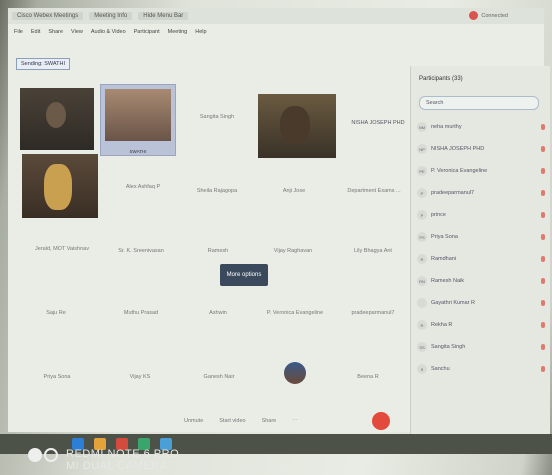 Image resolution: width=552 pixels, height=475 pixels. Describe the element at coordinates (48, 16) in the screenshot. I see `window-tab-webex: Cisco Webex Meetings` at that location.